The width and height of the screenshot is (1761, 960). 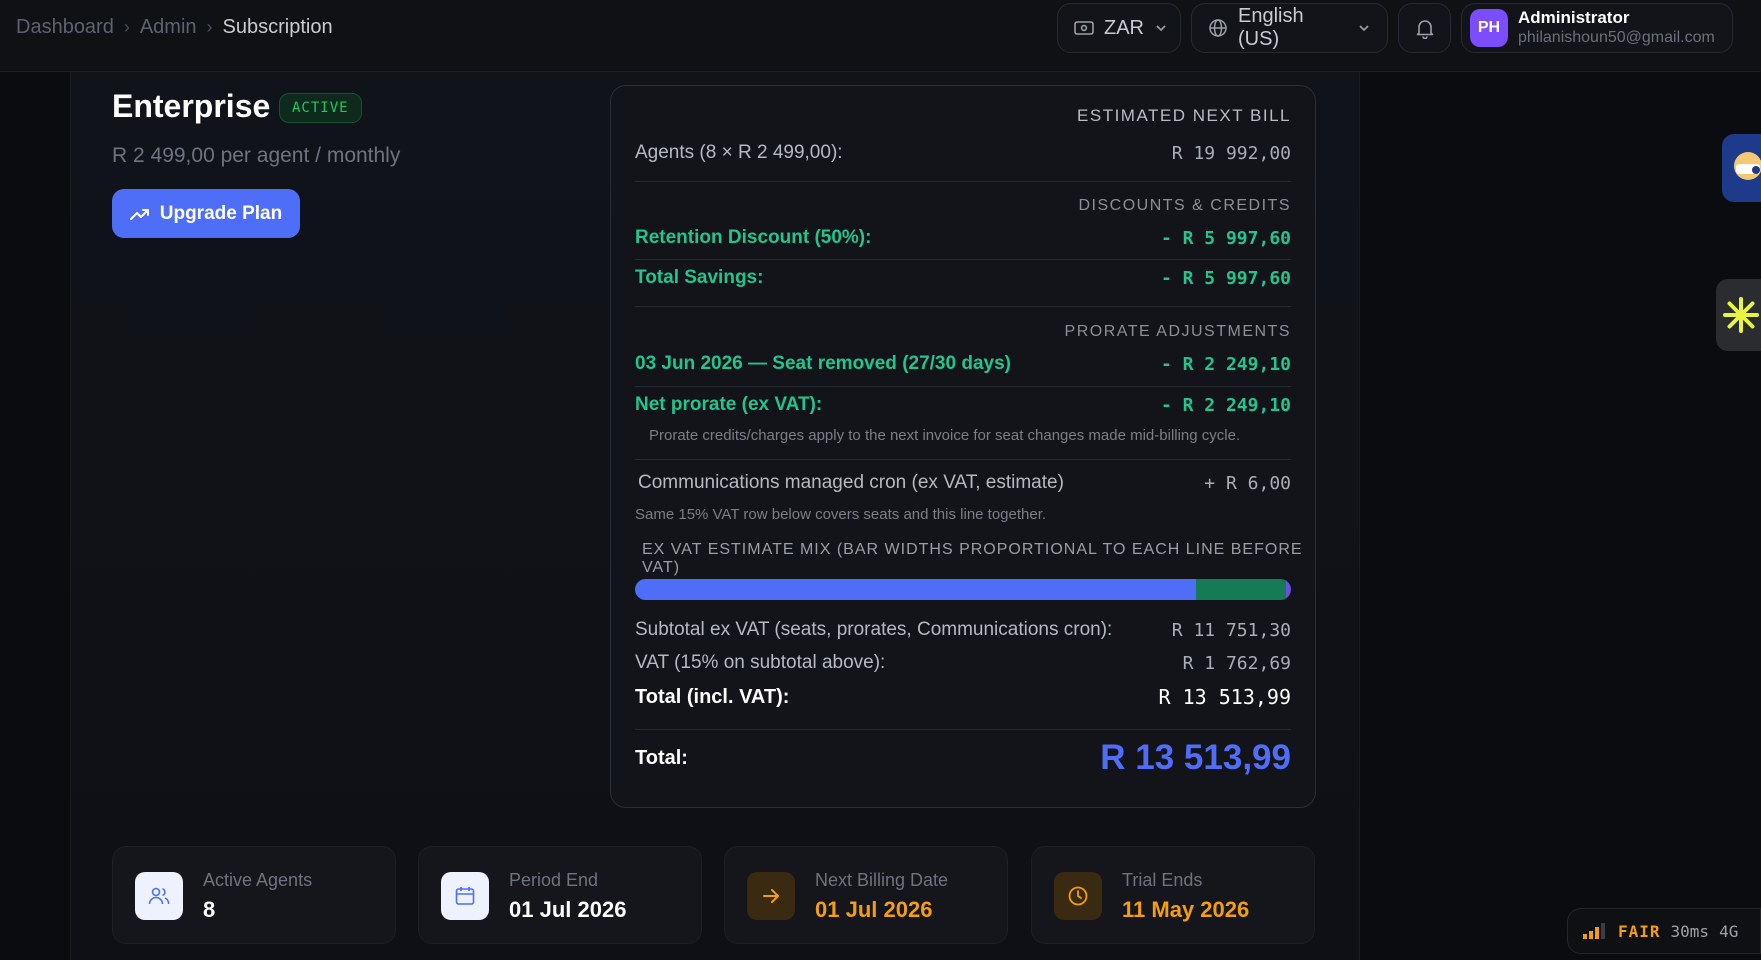 I want to click on chat-widget-button, so click(x=1741, y=168).